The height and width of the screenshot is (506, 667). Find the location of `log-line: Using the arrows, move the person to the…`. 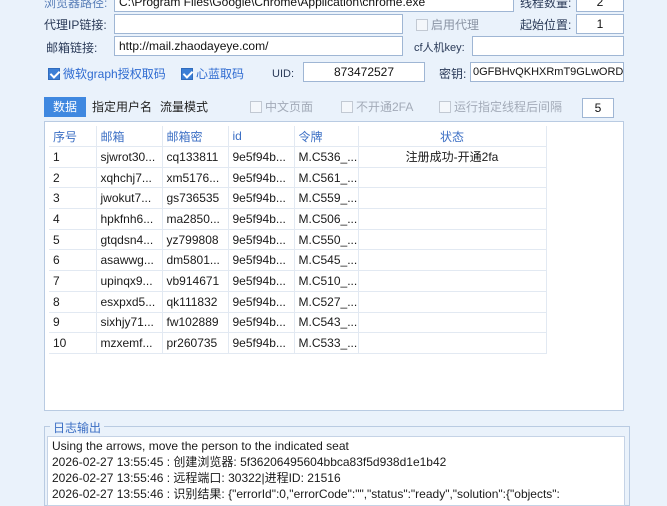

log-line: Using the arrows, move the person to the… is located at coordinates (200, 446).